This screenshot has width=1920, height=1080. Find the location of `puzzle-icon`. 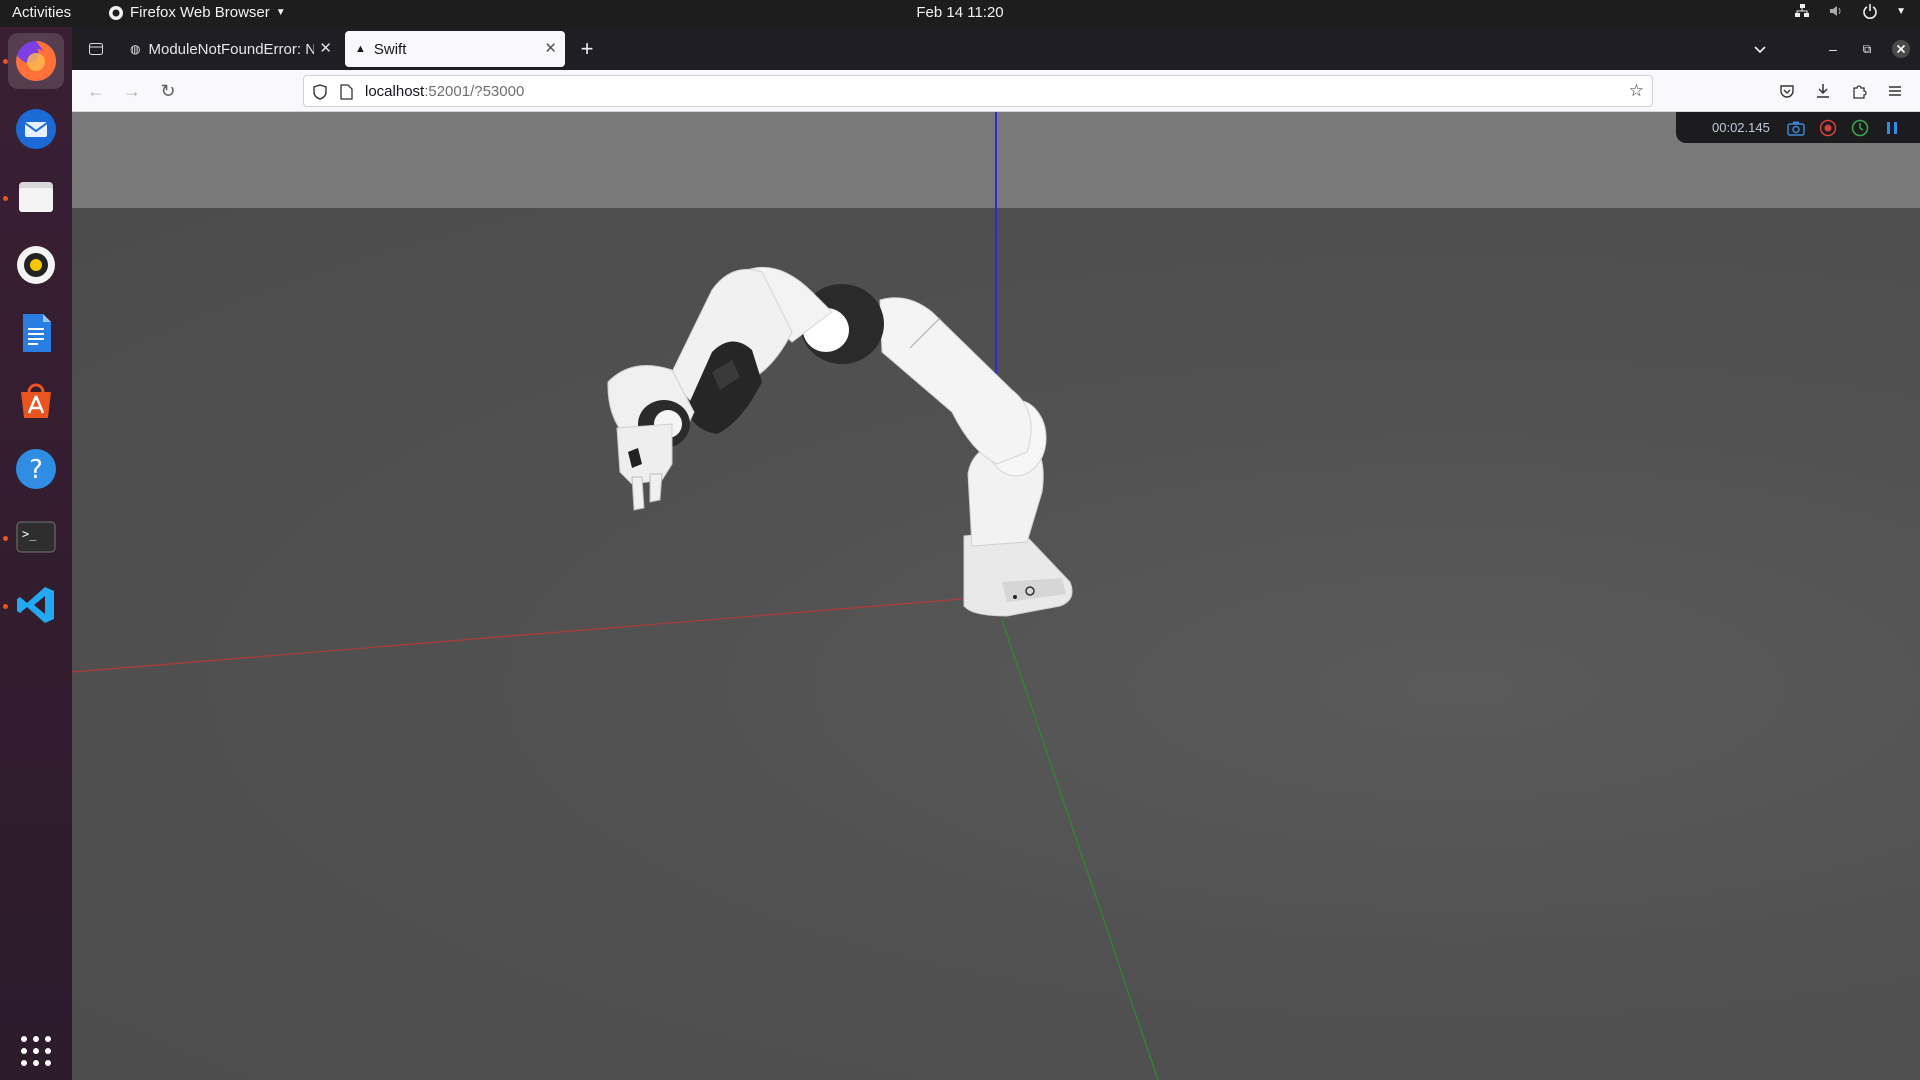

puzzle-icon is located at coordinates (1860, 92).